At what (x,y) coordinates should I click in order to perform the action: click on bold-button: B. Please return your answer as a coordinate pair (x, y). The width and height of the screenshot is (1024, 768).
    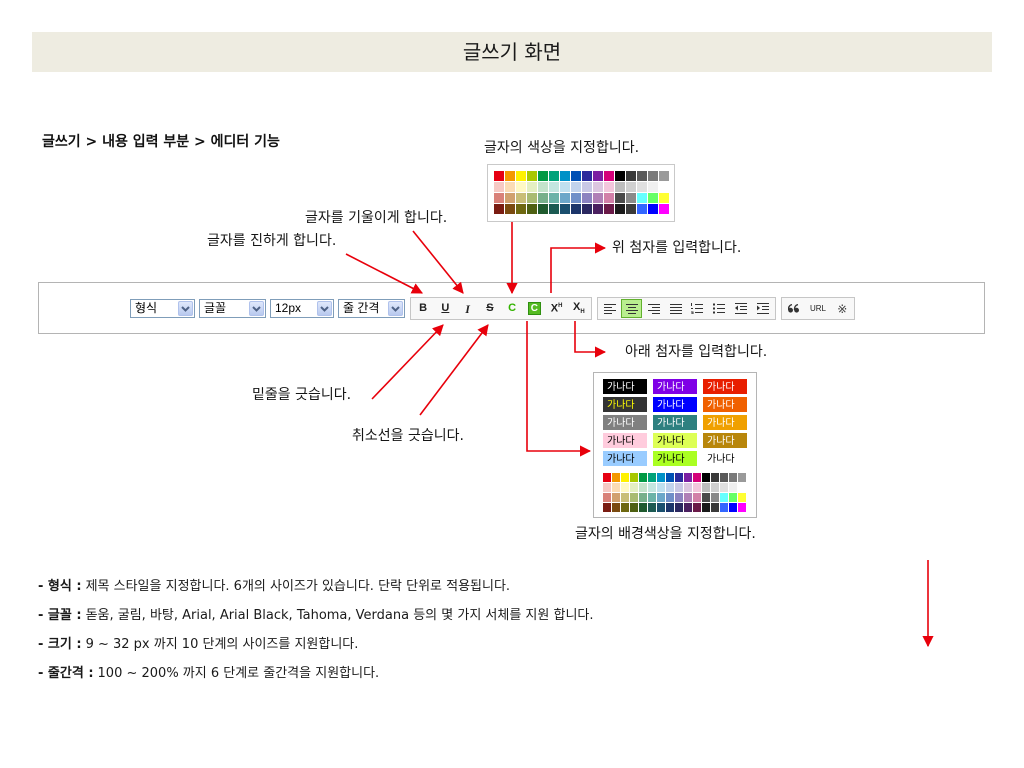
    Looking at the image, I should click on (423, 308).